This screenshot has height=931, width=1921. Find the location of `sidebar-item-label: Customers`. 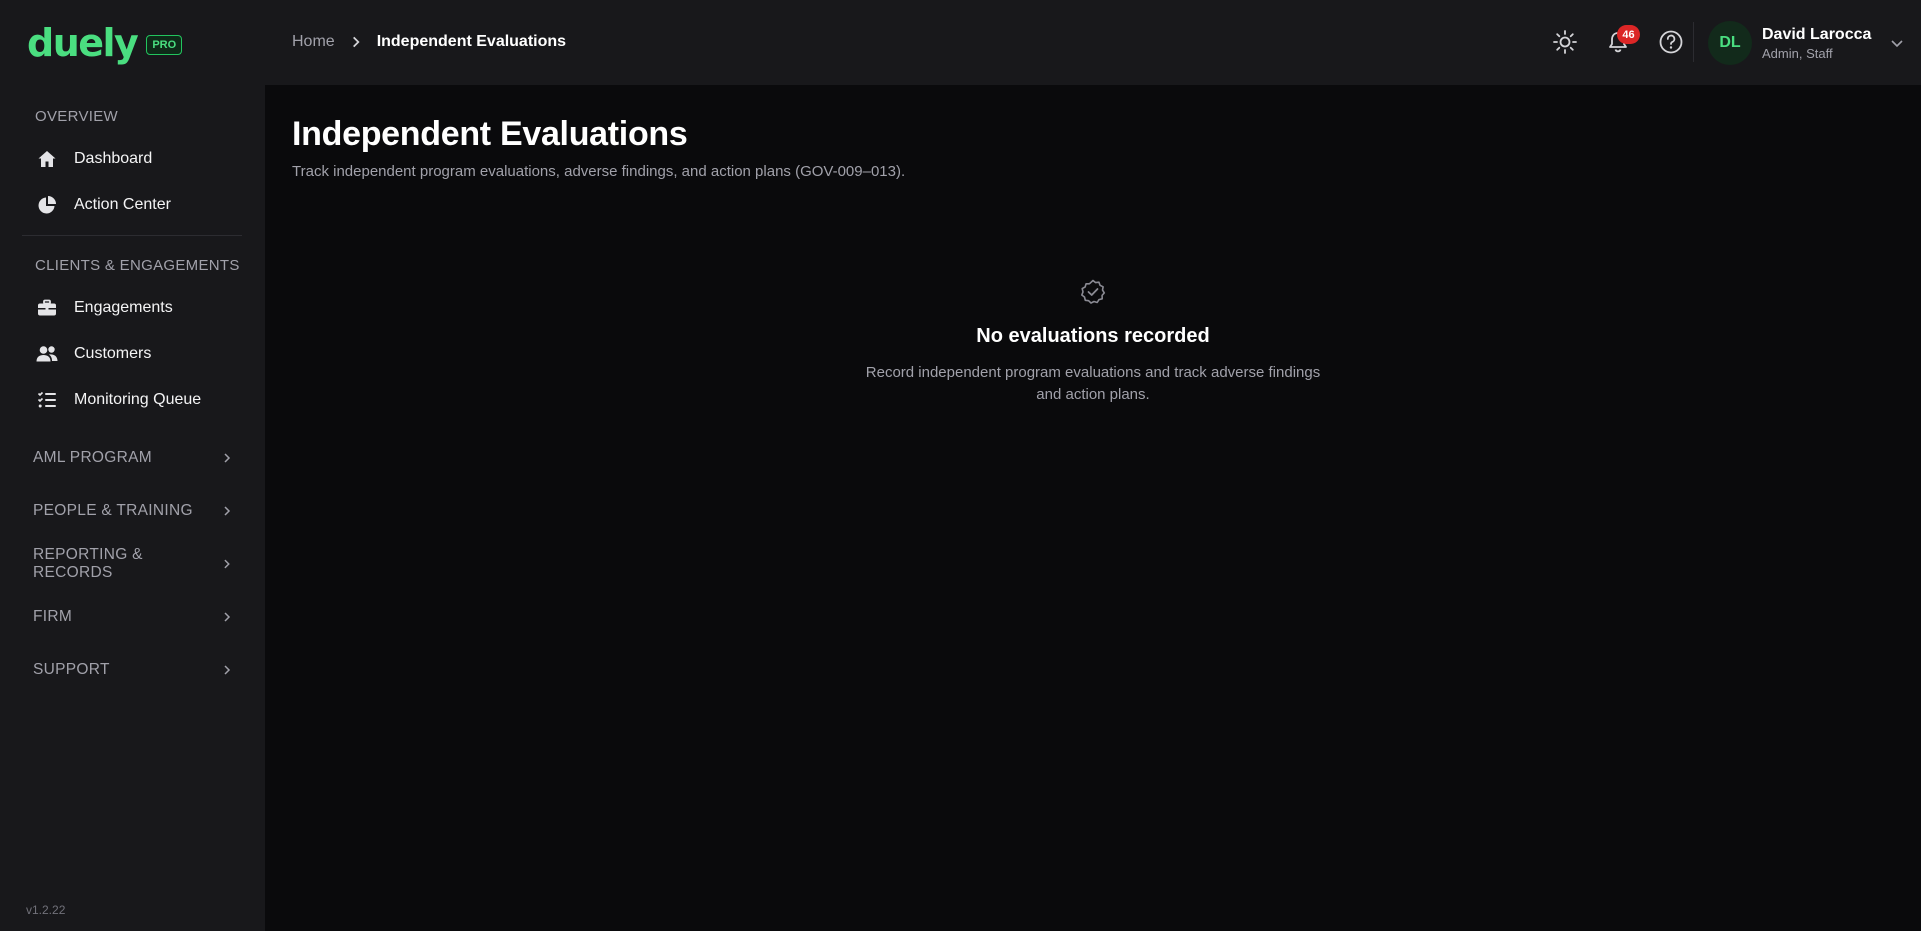

sidebar-item-label: Customers is located at coordinates (113, 353).